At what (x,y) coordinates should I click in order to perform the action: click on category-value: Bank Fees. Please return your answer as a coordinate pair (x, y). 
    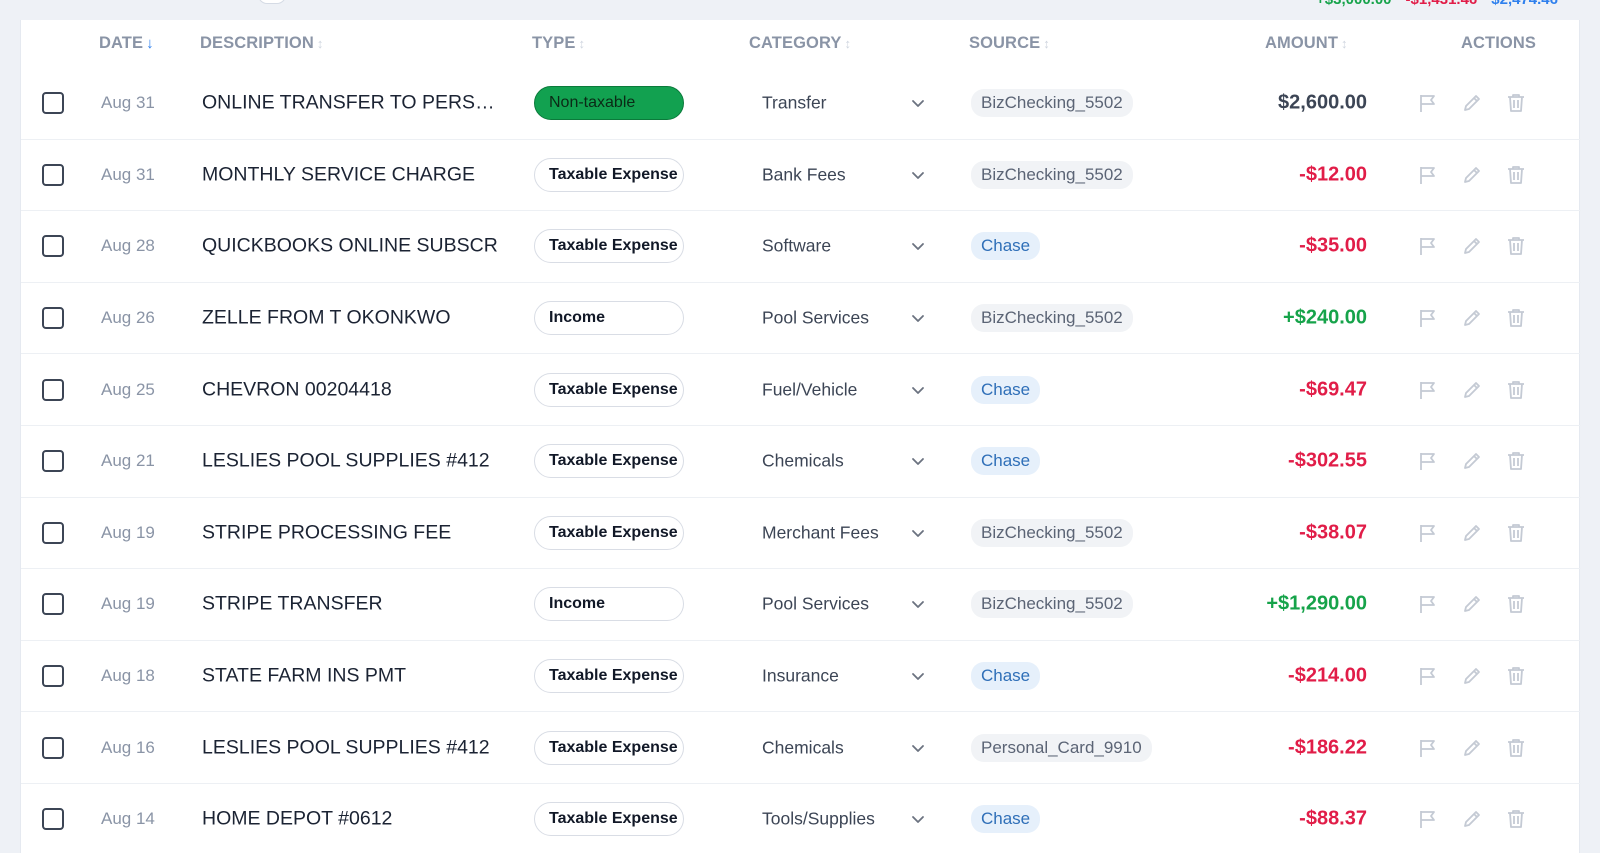
    Looking at the image, I should click on (804, 174).